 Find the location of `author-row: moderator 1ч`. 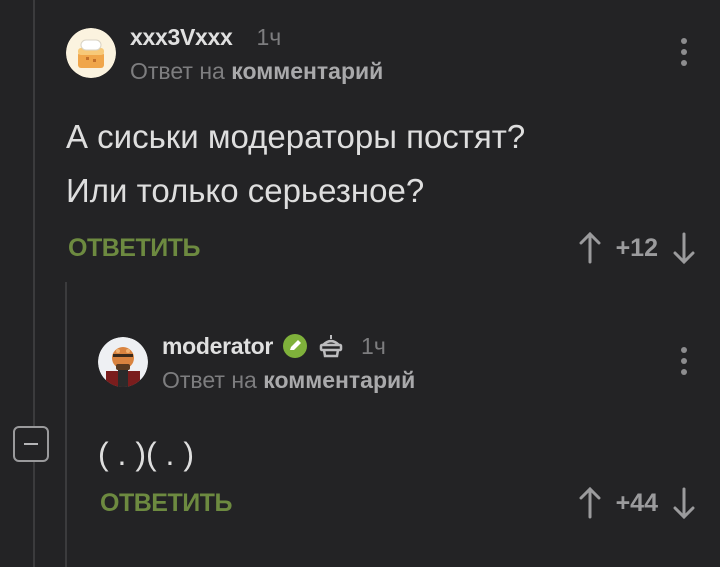

author-row: moderator 1ч is located at coordinates (274, 346).